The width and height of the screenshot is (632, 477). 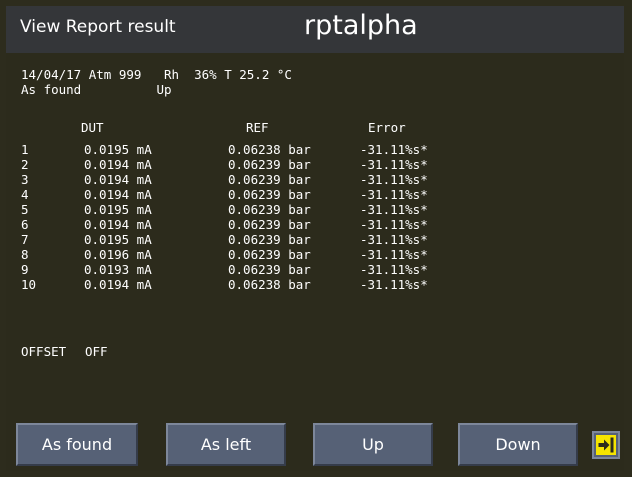 I want to click on title-bar: View Report result rptalpha, so click(x=315, y=29).